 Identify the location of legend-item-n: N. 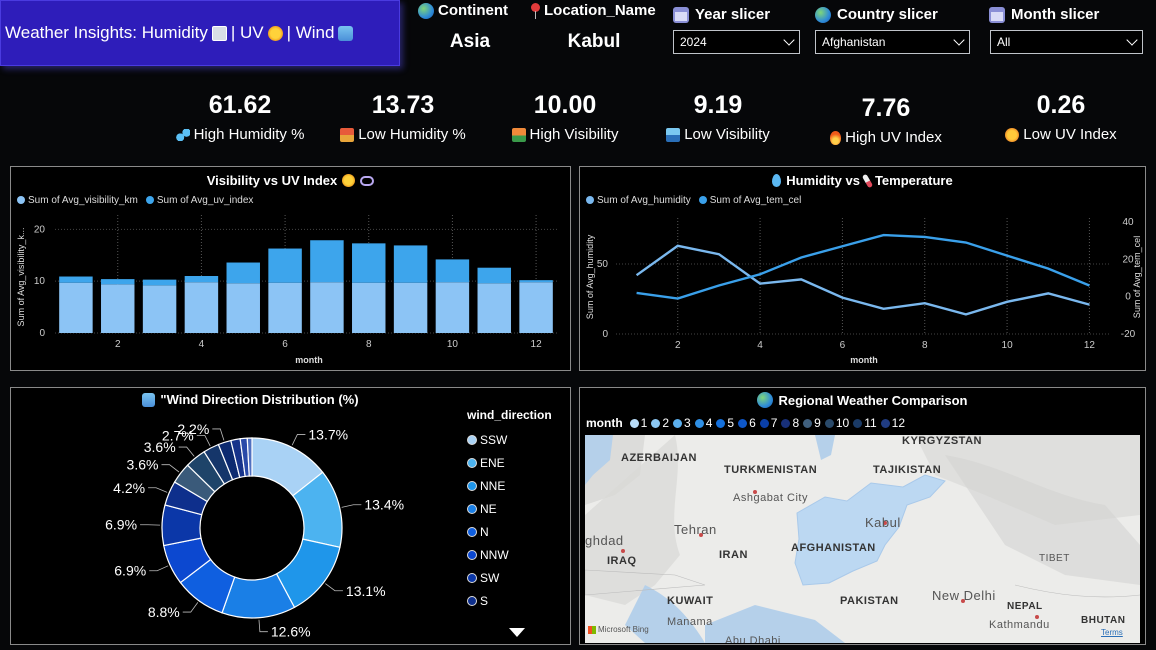
(509, 531).